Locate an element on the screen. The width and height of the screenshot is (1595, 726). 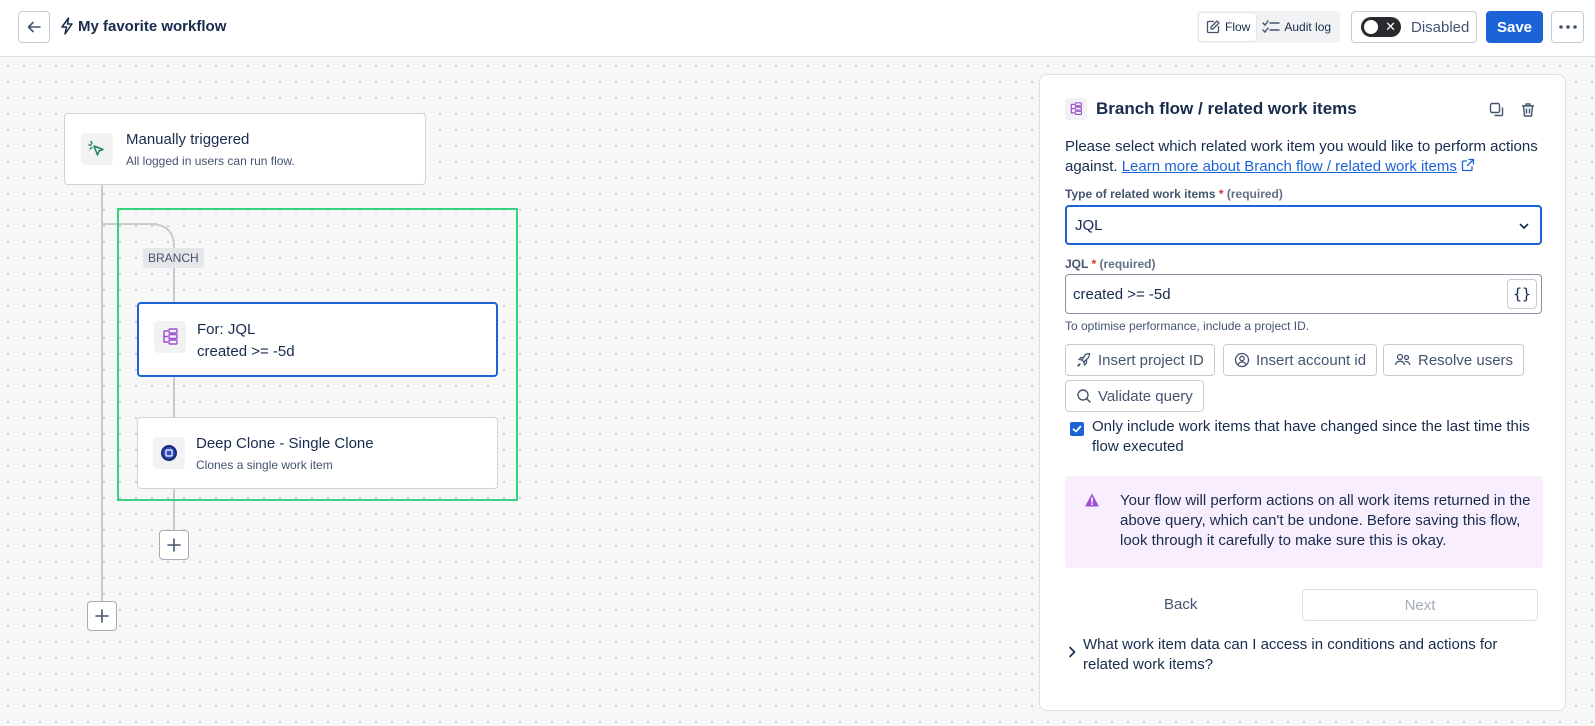
enable-toggle-group: ✕ Disabled is located at coordinates (1414, 27).